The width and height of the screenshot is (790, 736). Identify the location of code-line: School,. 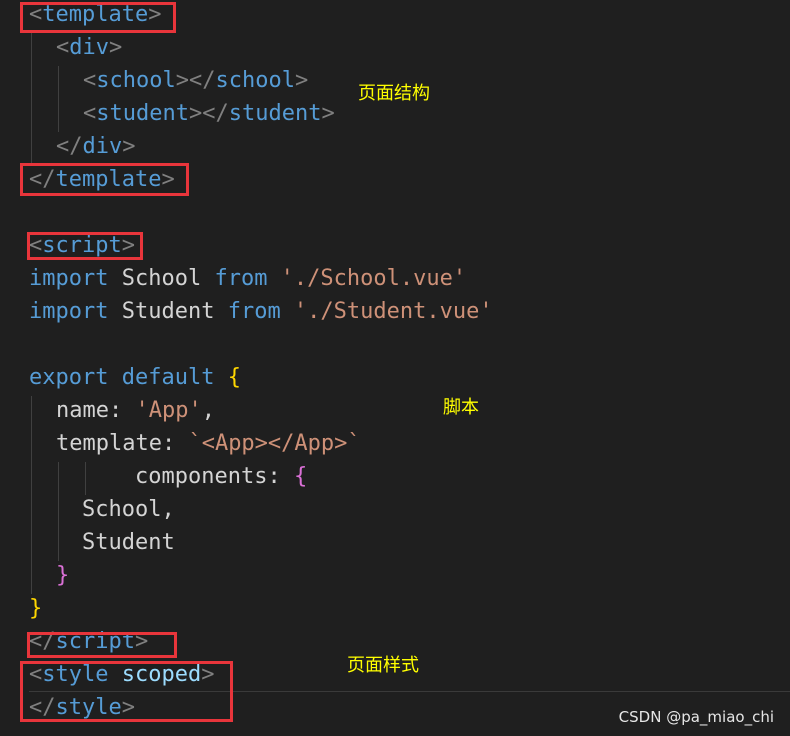
(128, 509).